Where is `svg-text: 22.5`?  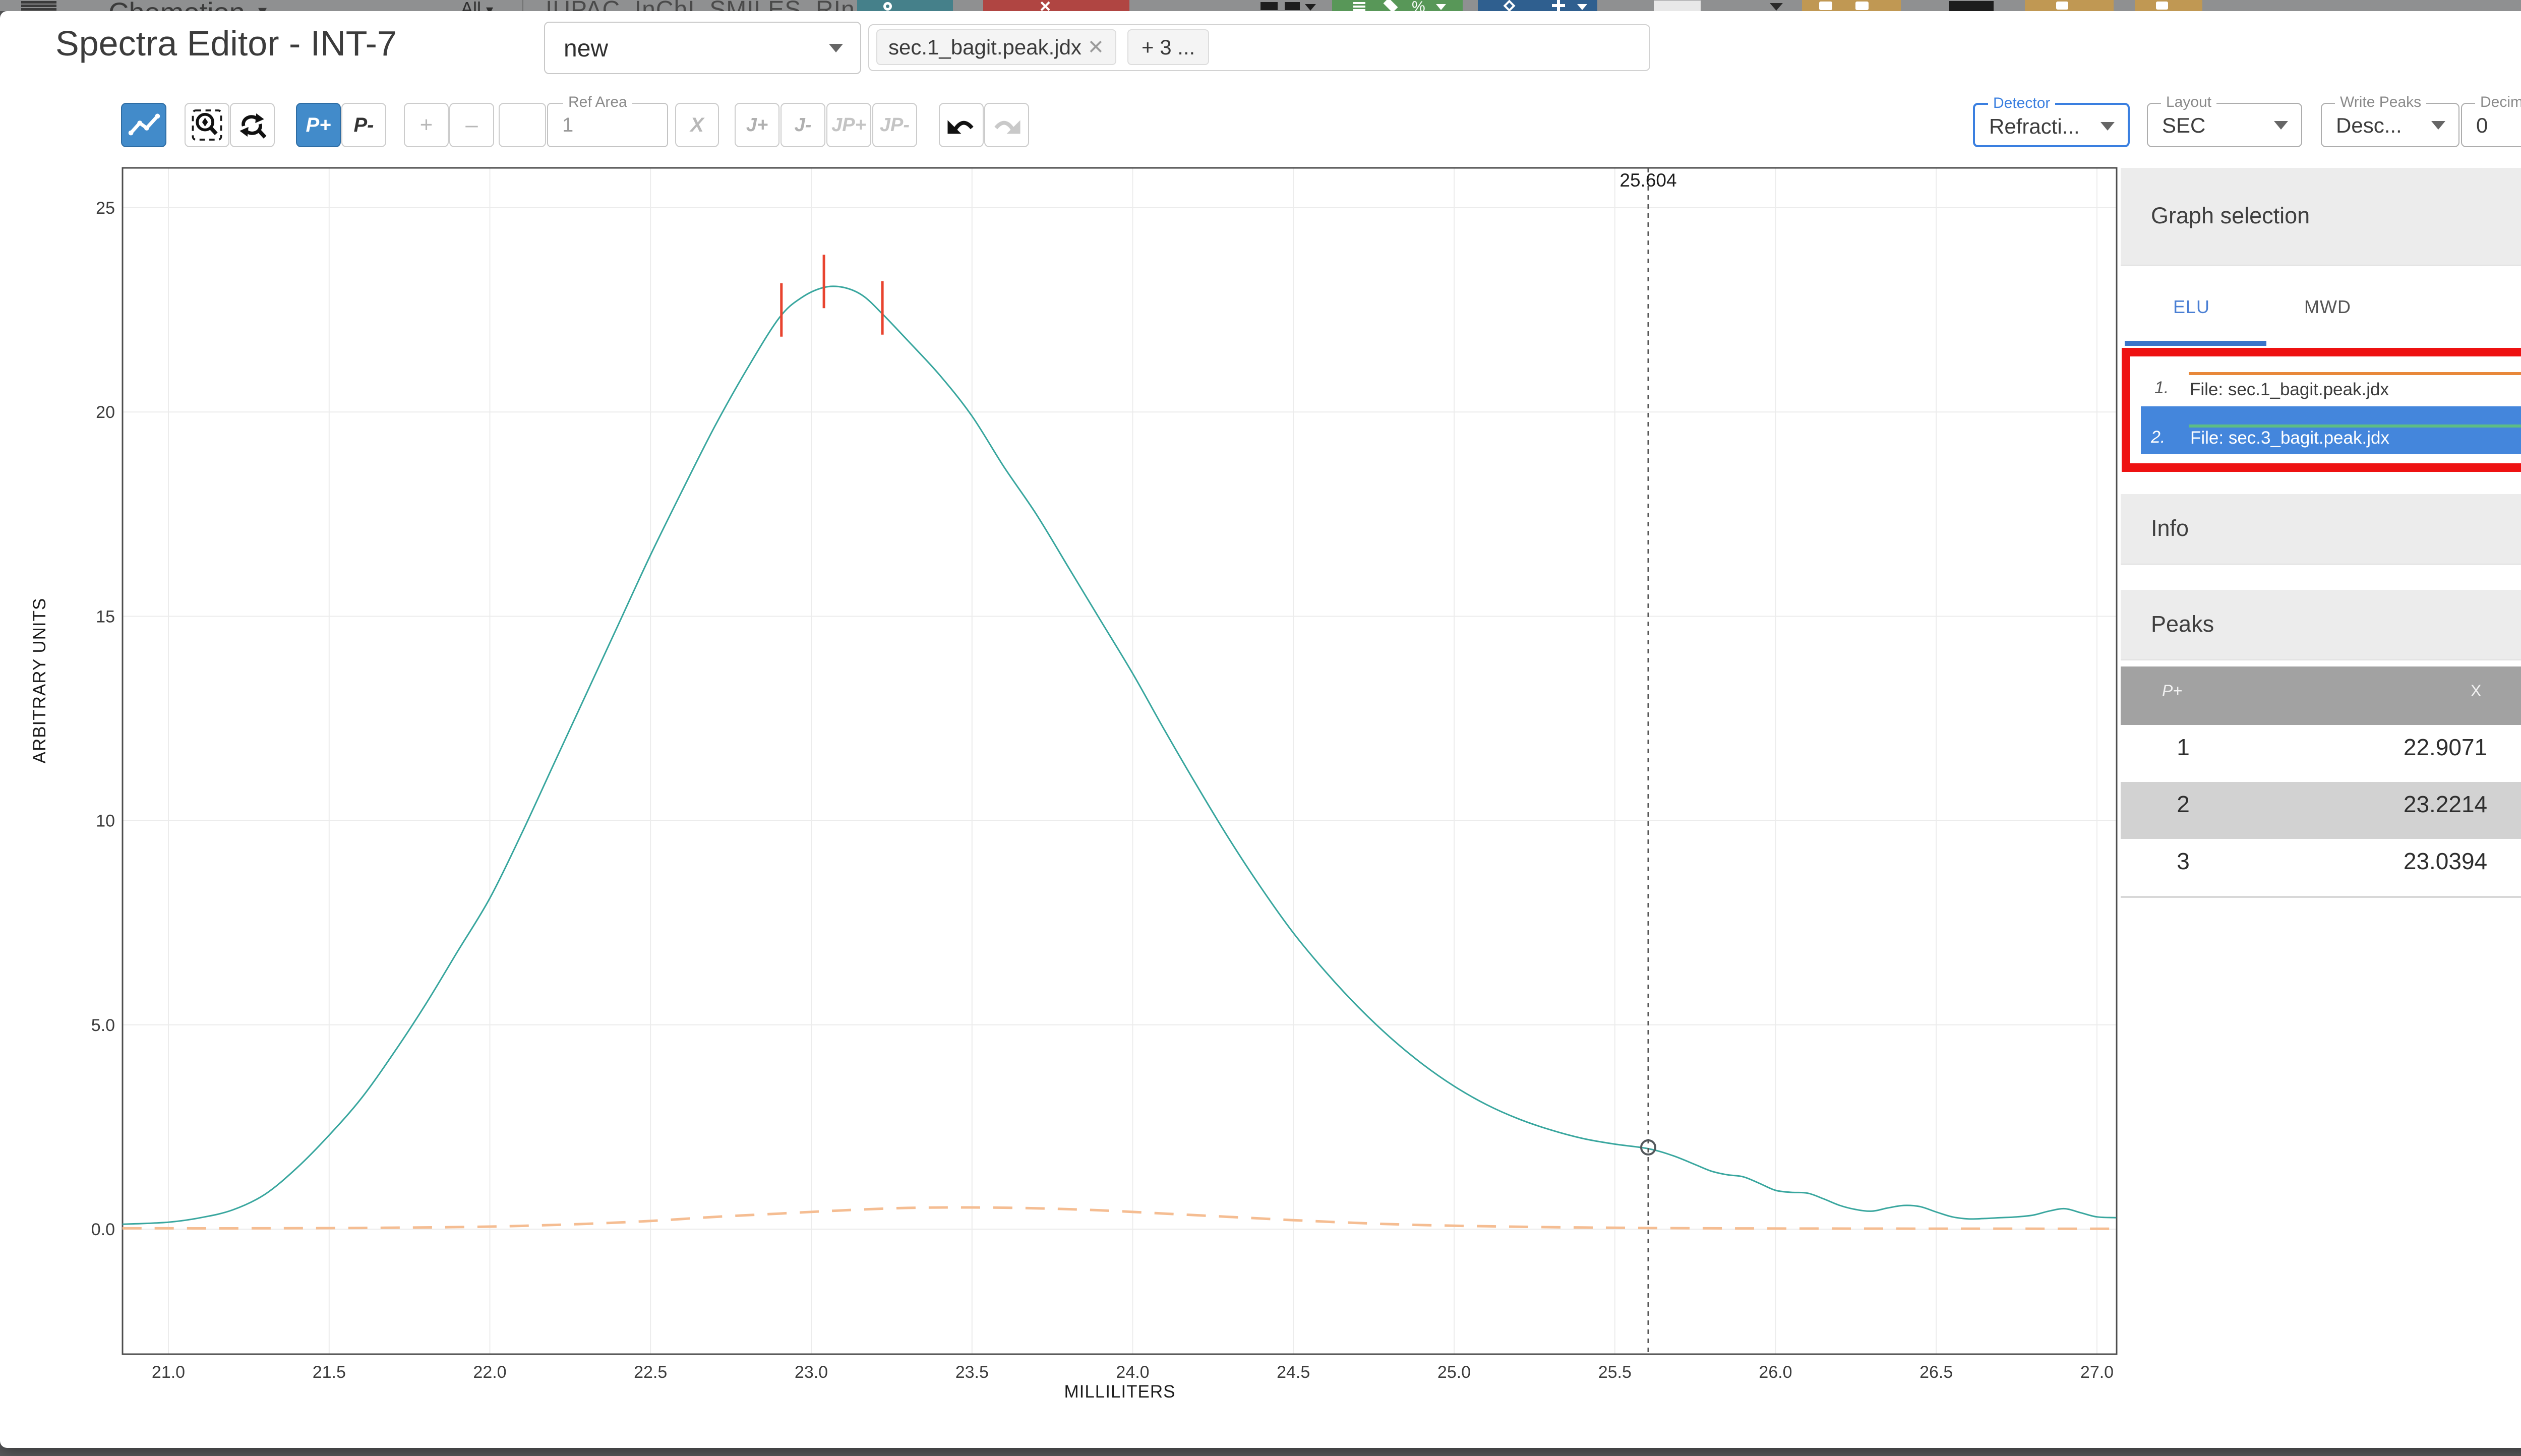 svg-text: 22.5 is located at coordinates (650, 1372).